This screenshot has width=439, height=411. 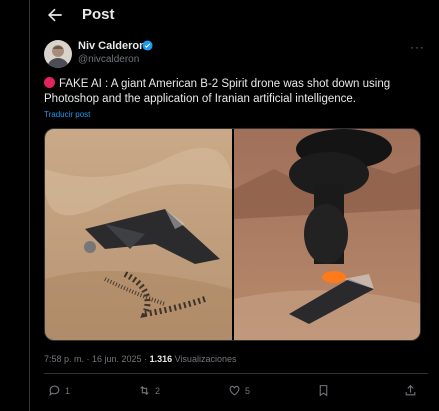 I want to click on reply-button: 1, so click(x=59, y=390).